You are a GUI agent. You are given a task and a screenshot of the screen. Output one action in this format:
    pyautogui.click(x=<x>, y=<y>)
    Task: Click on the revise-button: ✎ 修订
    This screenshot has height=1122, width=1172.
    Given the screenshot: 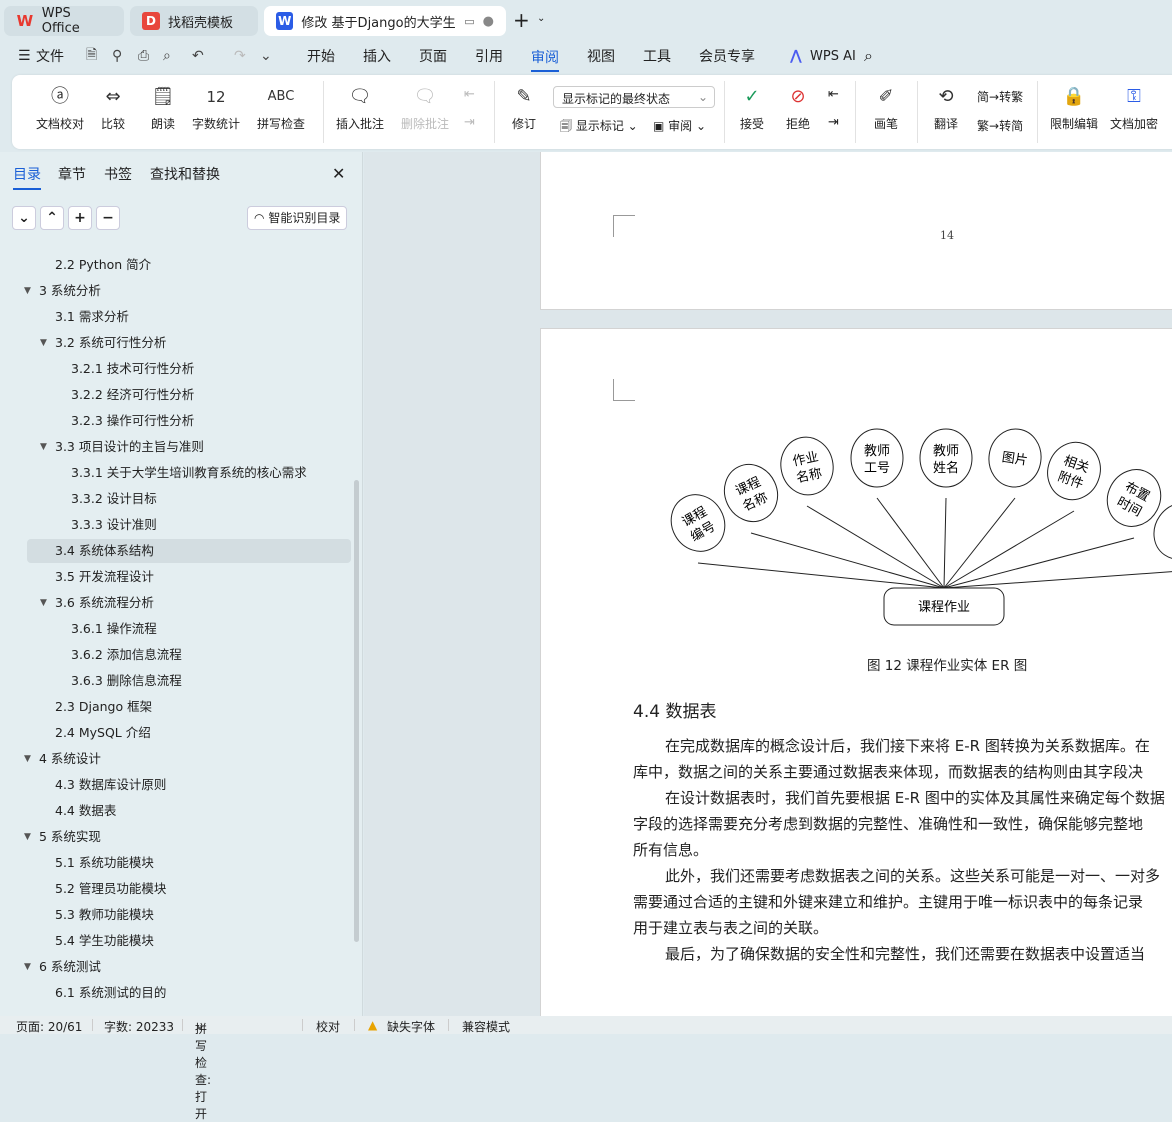 What is the action you would take?
    pyautogui.click(x=524, y=107)
    